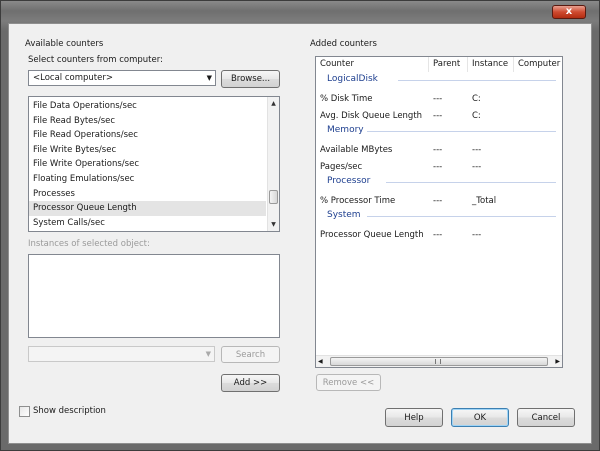 Image resolution: width=600 pixels, height=451 pixels. I want to click on search-combo: ▼, so click(121, 354).